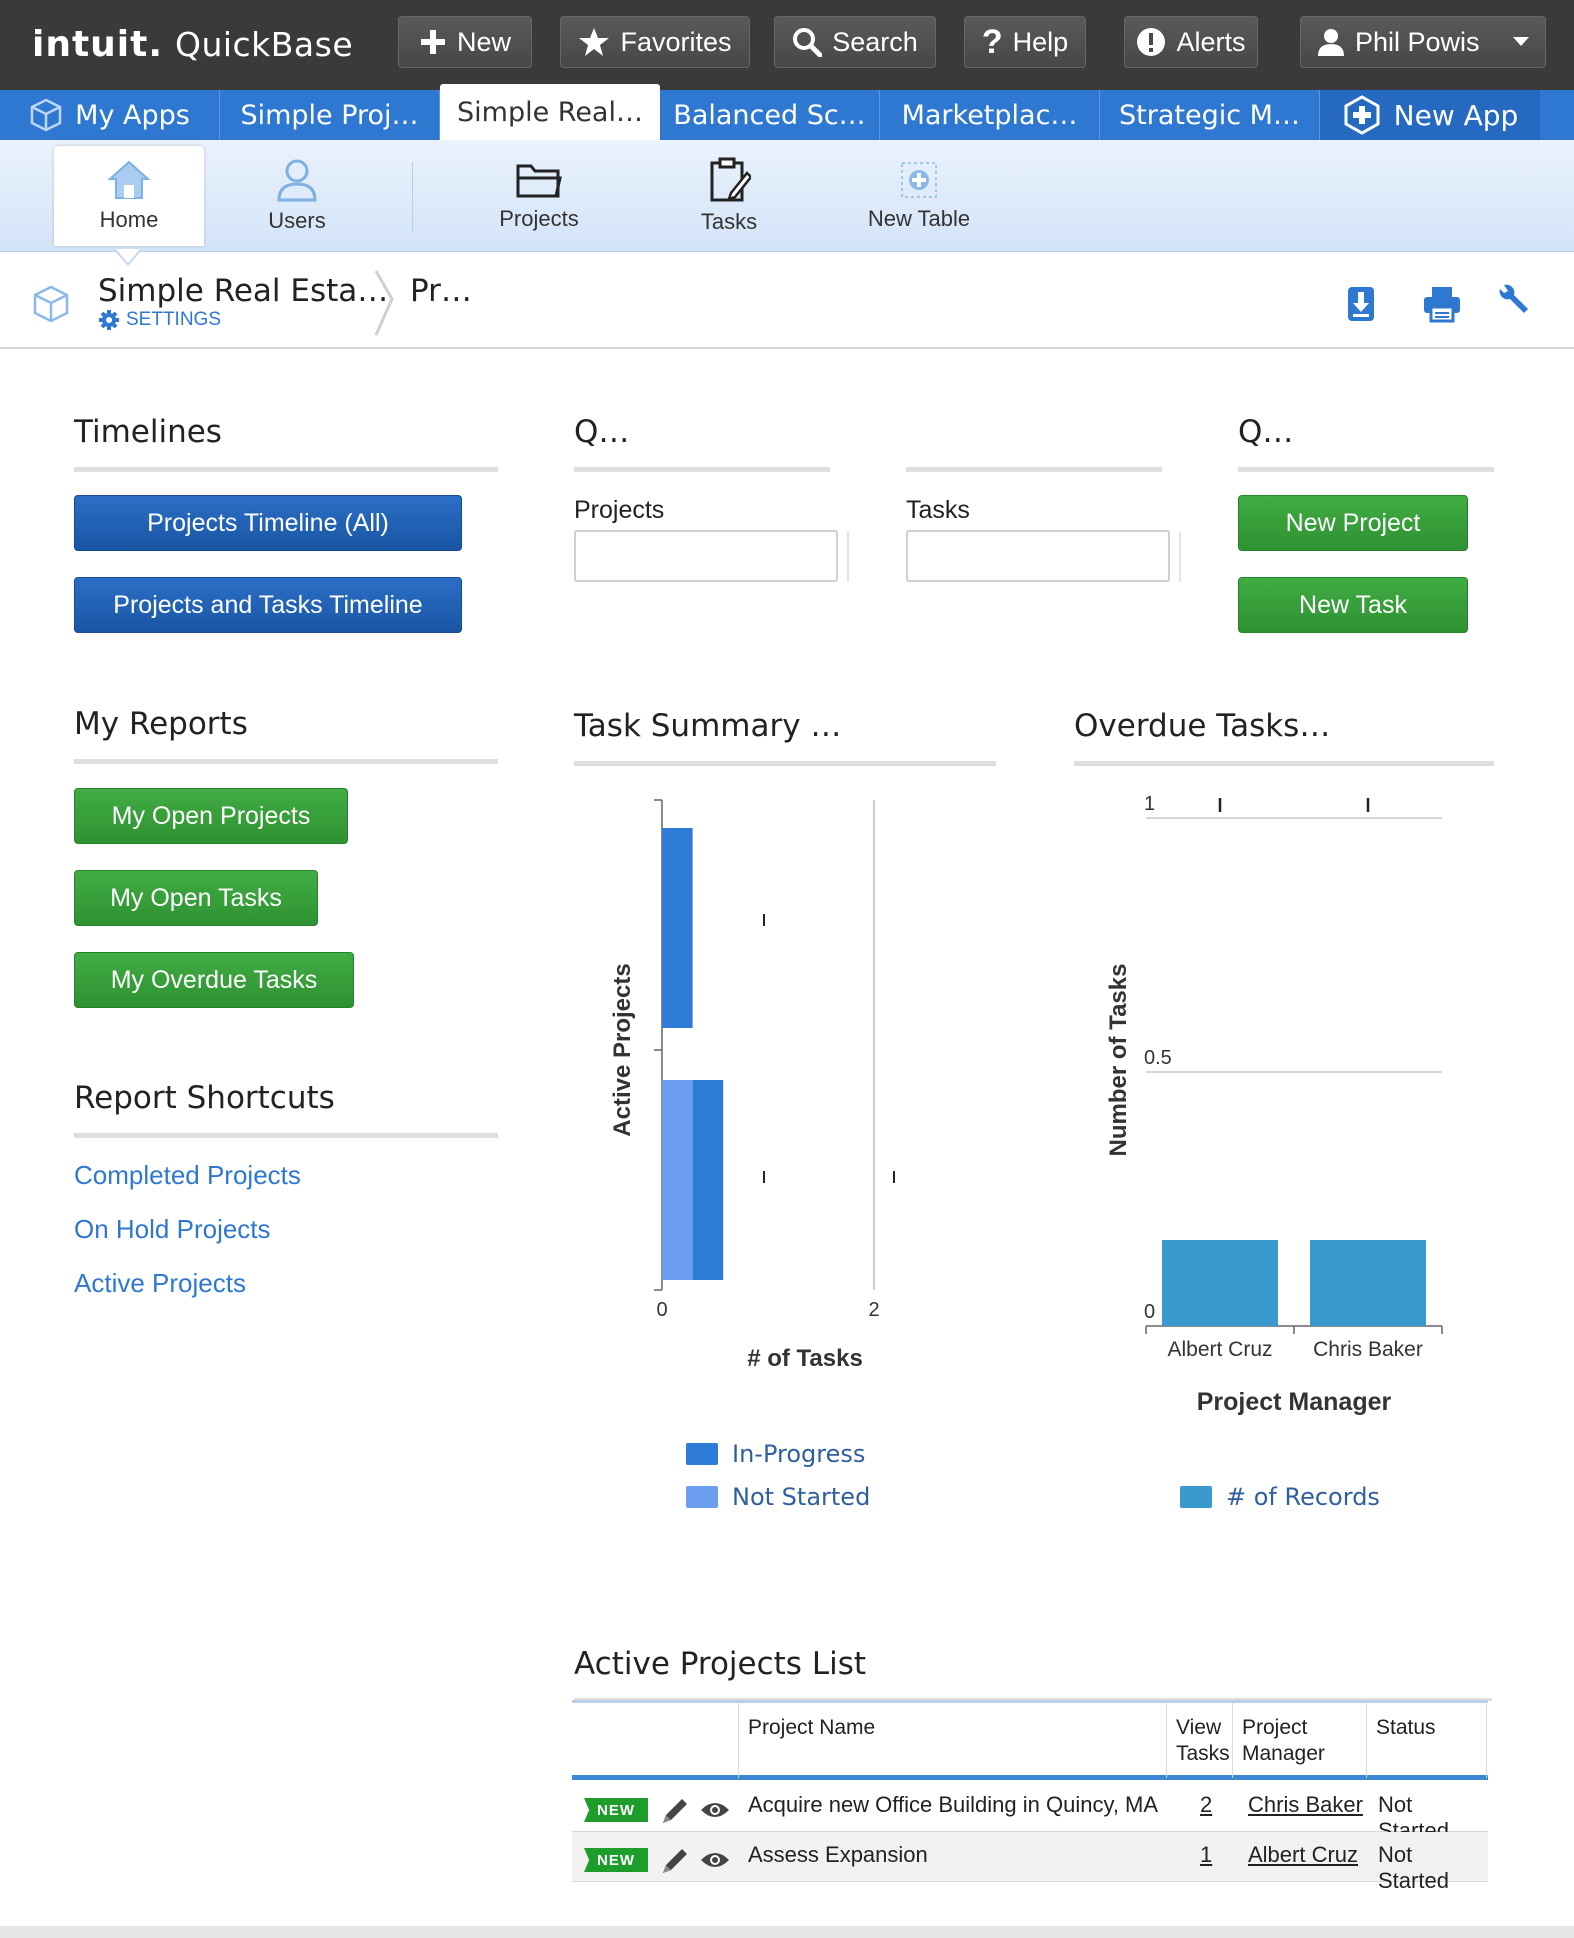 The image size is (1574, 1938). Describe the element at coordinates (706, 556) in the screenshot. I see `projects-search-input` at that location.